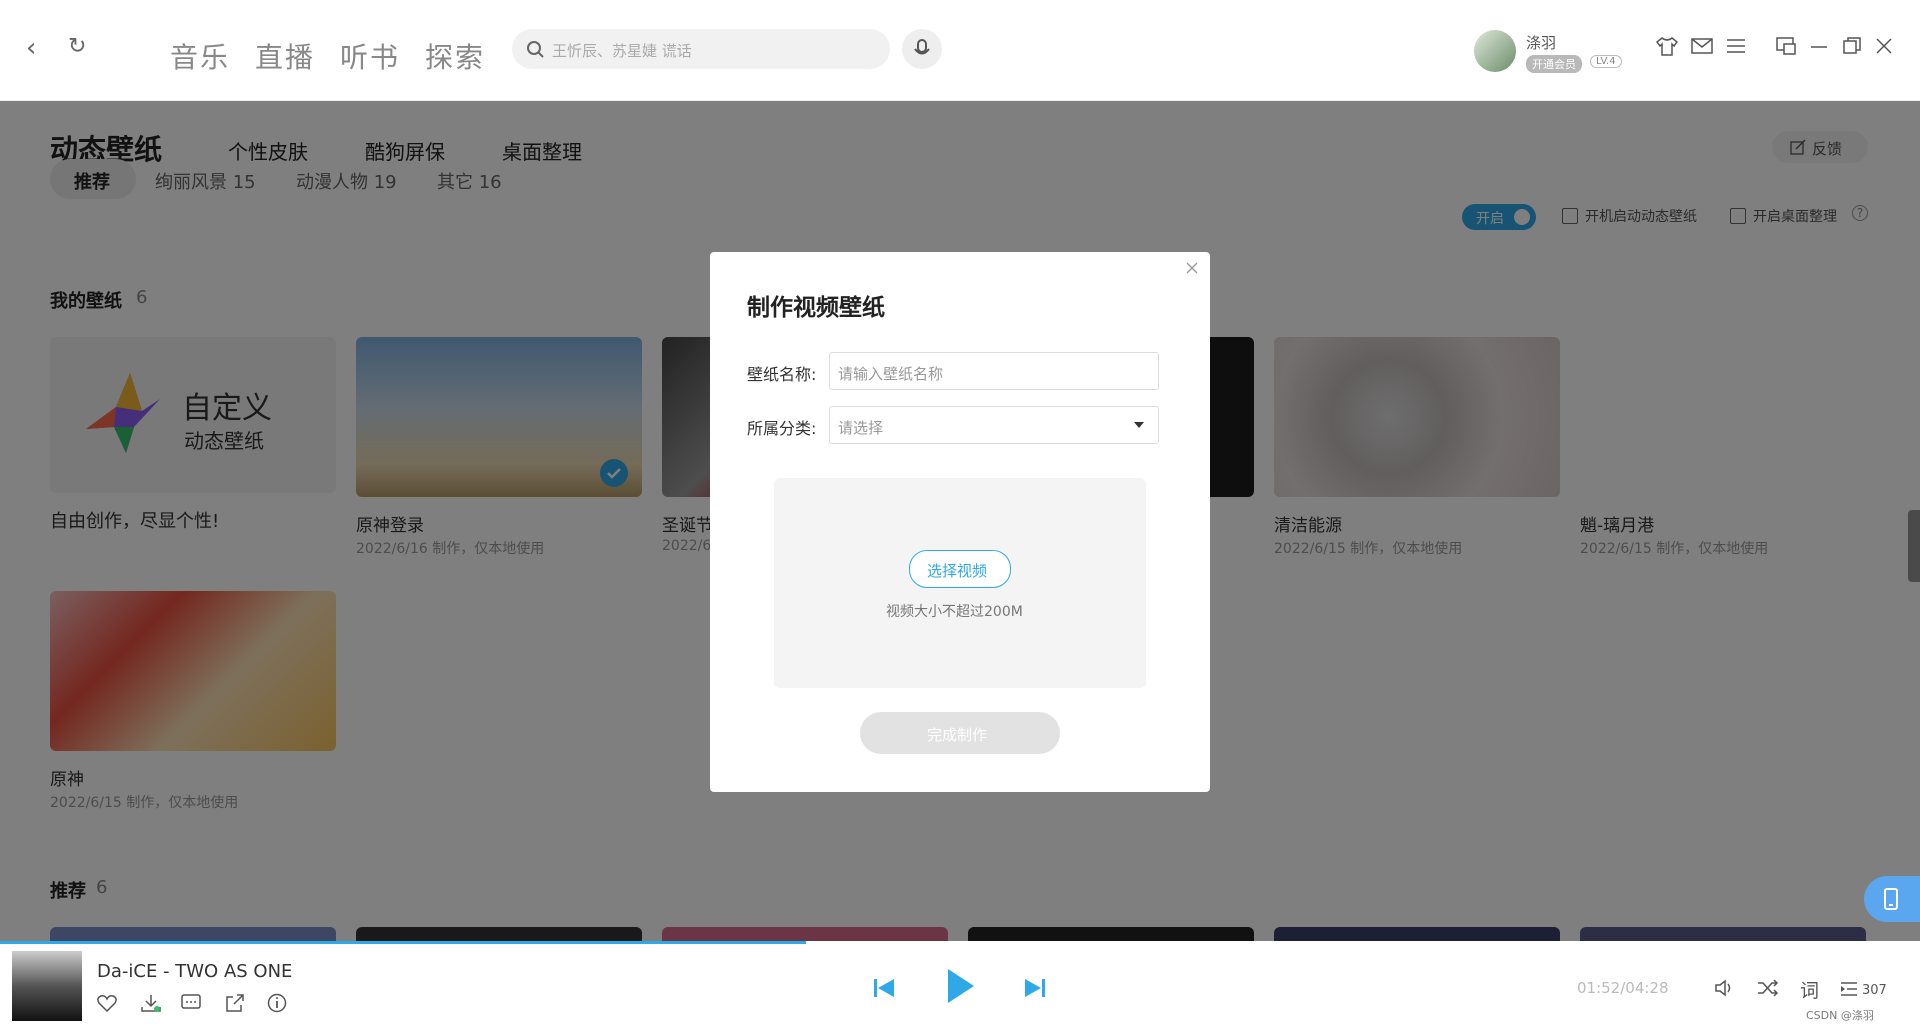 The height and width of the screenshot is (1030, 1920). I want to click on refresh-icon: ↻, so click(77, 47).